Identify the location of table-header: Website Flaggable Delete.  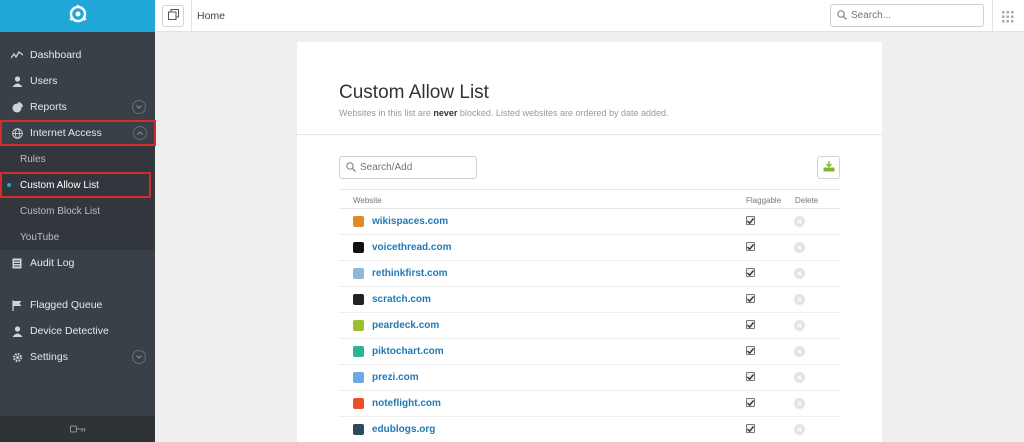
(589, 199).